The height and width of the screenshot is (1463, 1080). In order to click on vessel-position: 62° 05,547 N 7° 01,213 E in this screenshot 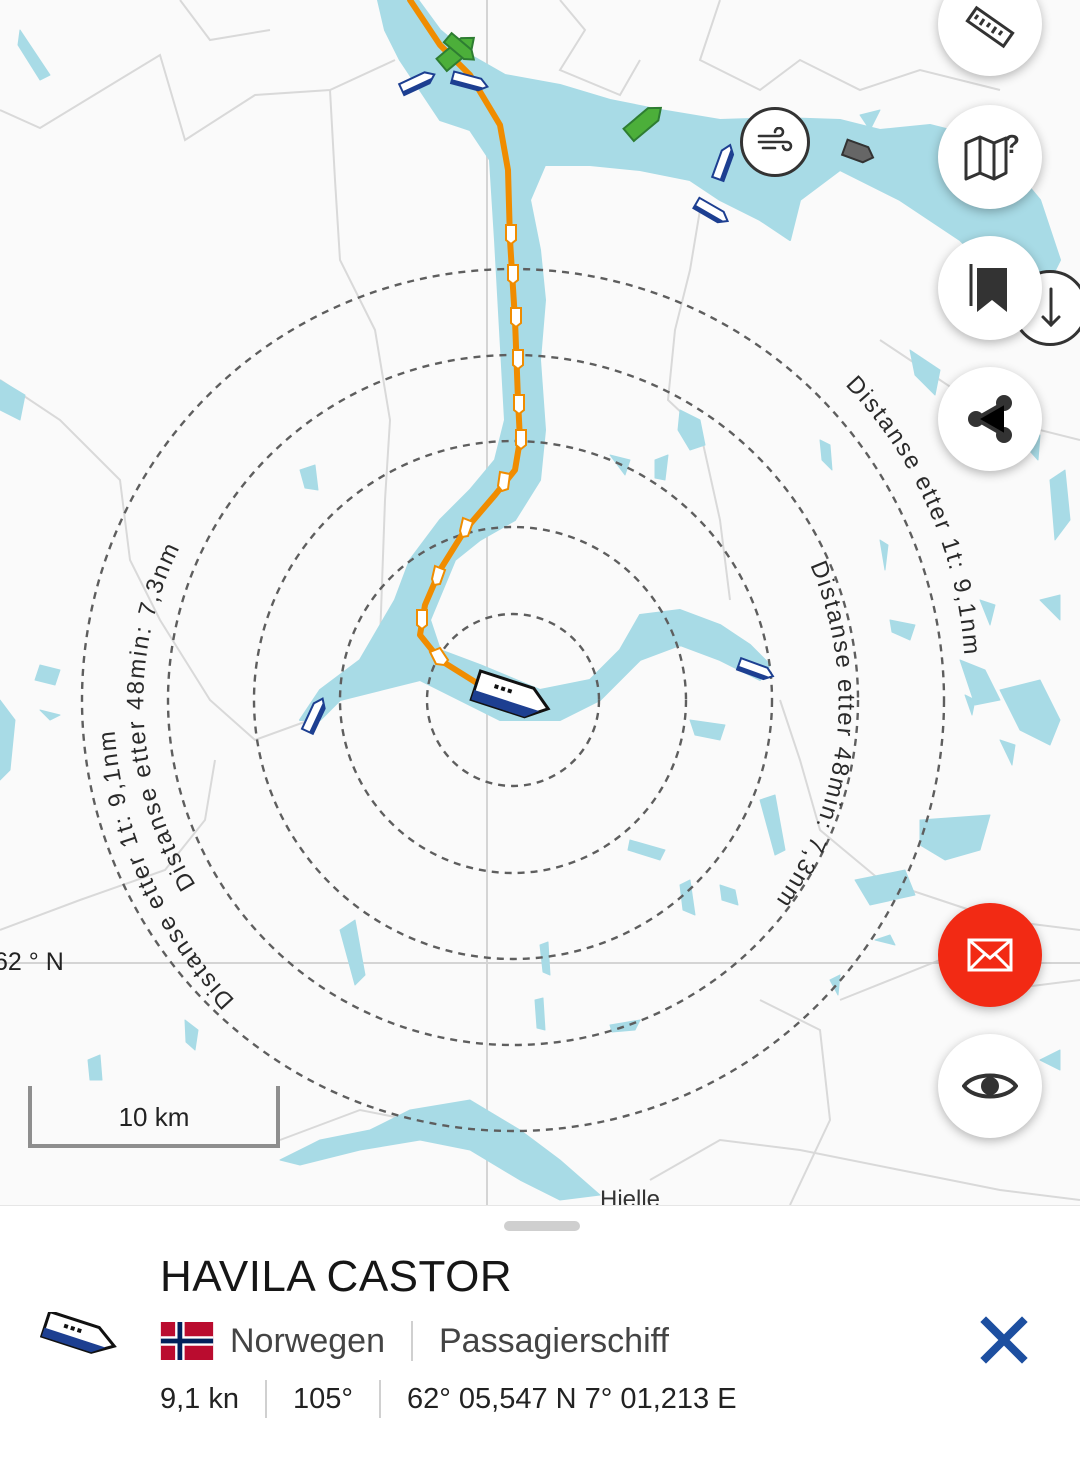, I will do `click(571, 1398)`.